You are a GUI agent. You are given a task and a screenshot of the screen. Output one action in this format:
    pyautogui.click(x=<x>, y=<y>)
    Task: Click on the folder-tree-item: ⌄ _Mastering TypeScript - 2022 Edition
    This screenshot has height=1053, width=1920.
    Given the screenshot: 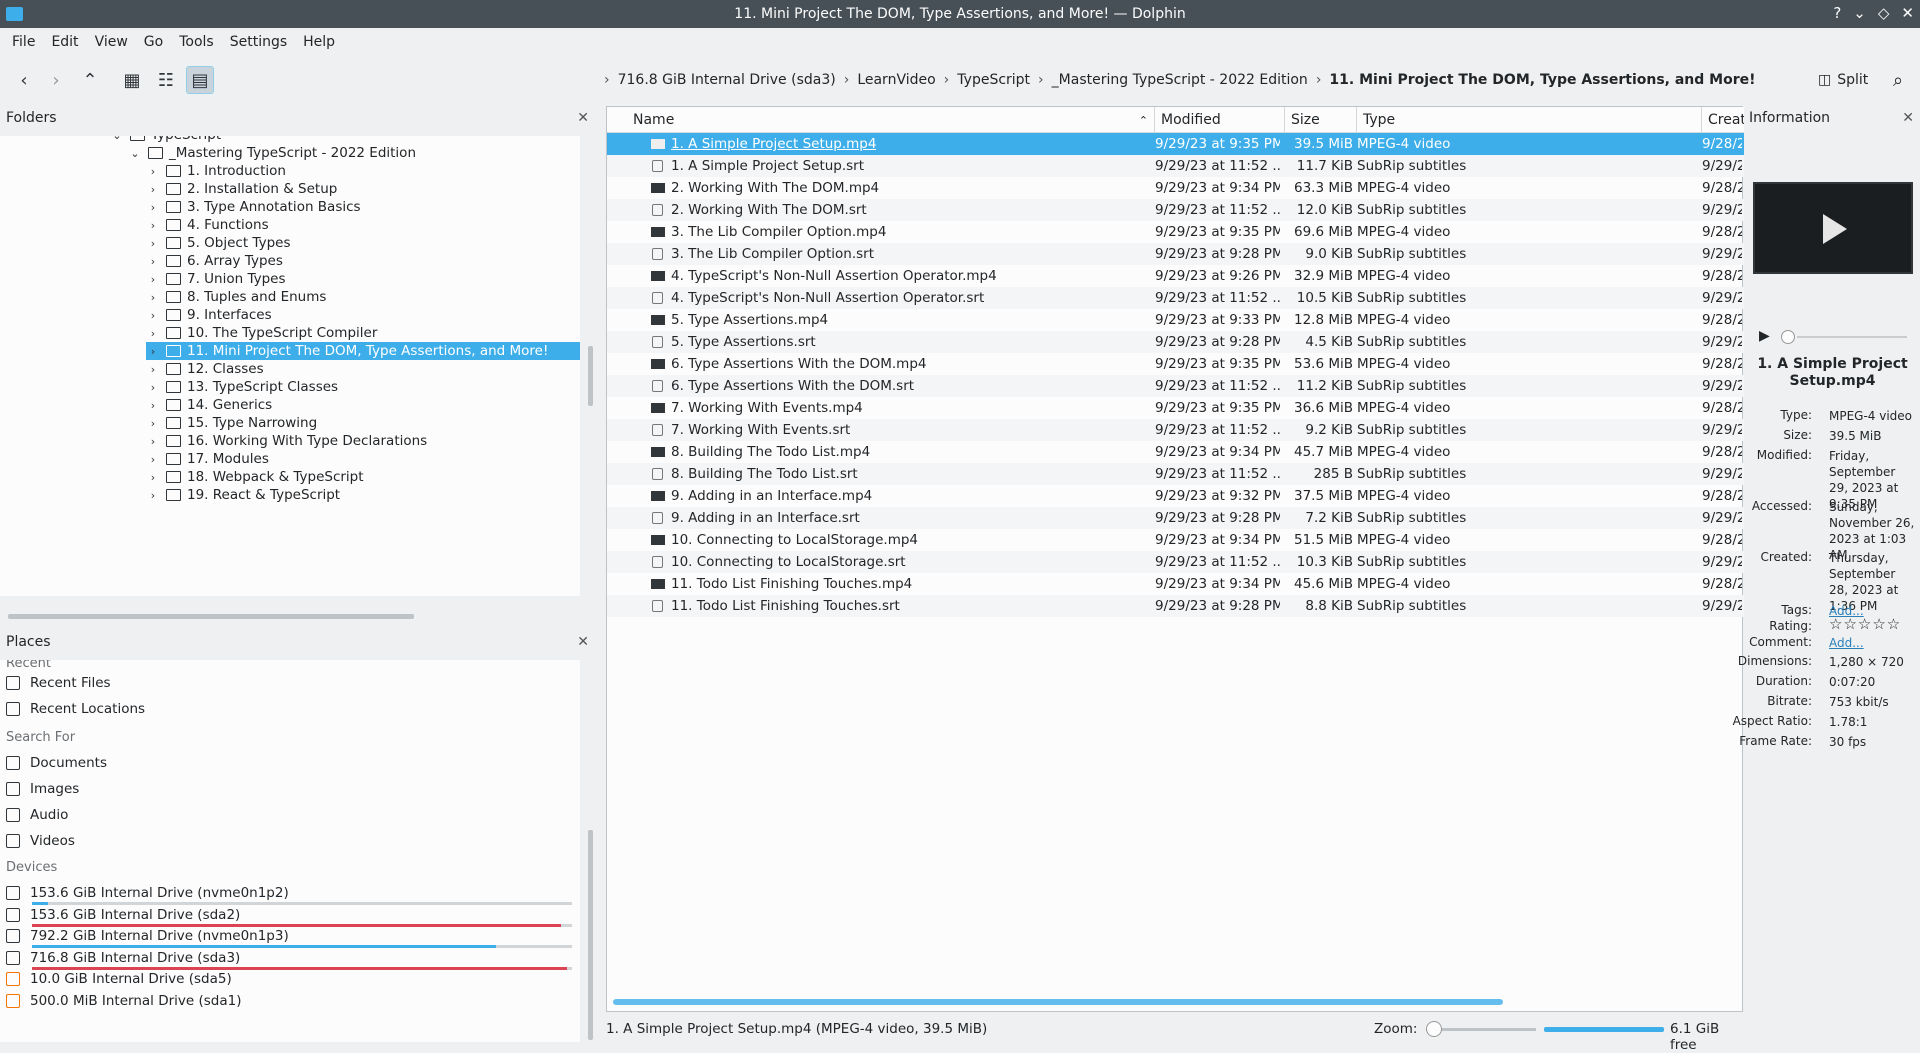 What is the action you would take?
    pyautogui.click(x=272, y=153)
    